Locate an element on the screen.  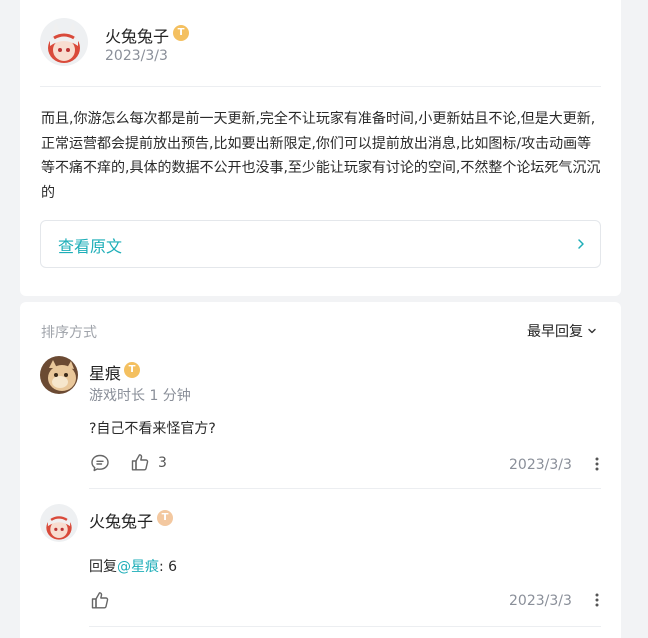
author-name: 火兔兔子 is located at coordinates (137, 35).